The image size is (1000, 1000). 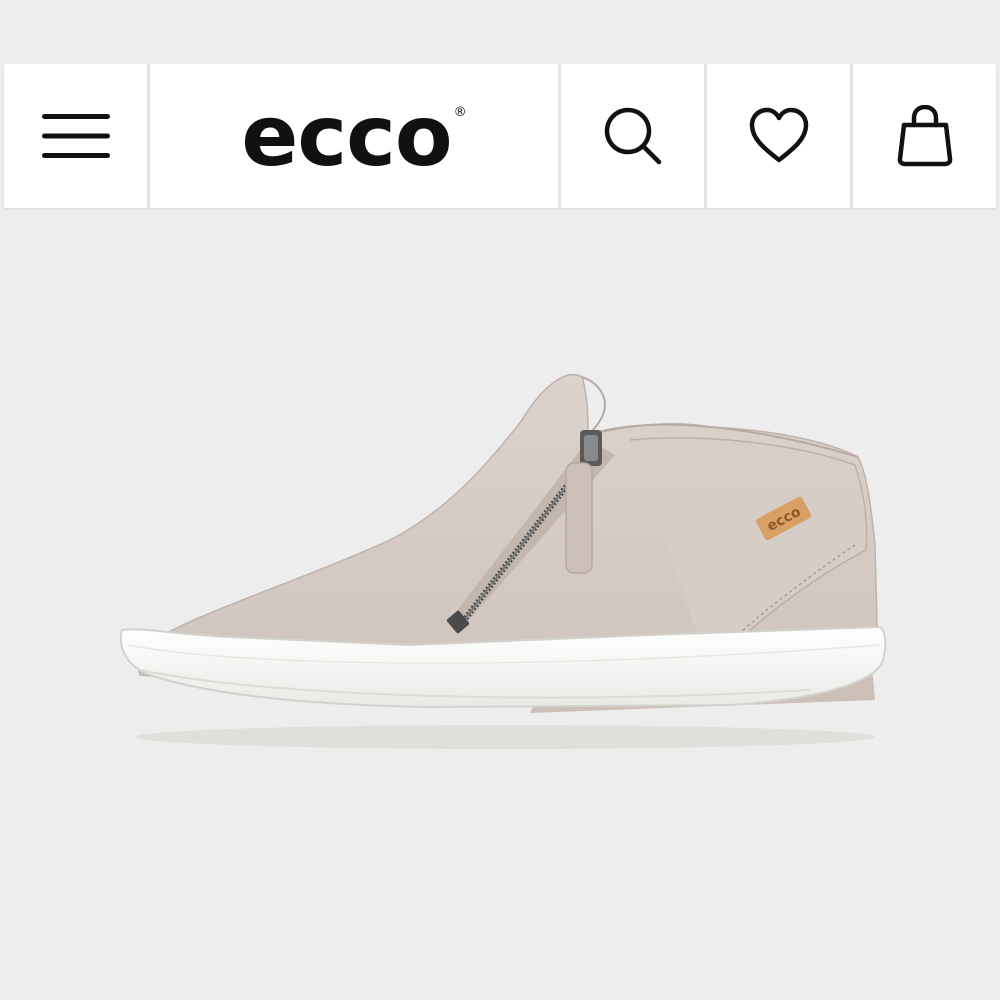 I want to click on brand-logo: ecco ®, so click(x=354, y=136).